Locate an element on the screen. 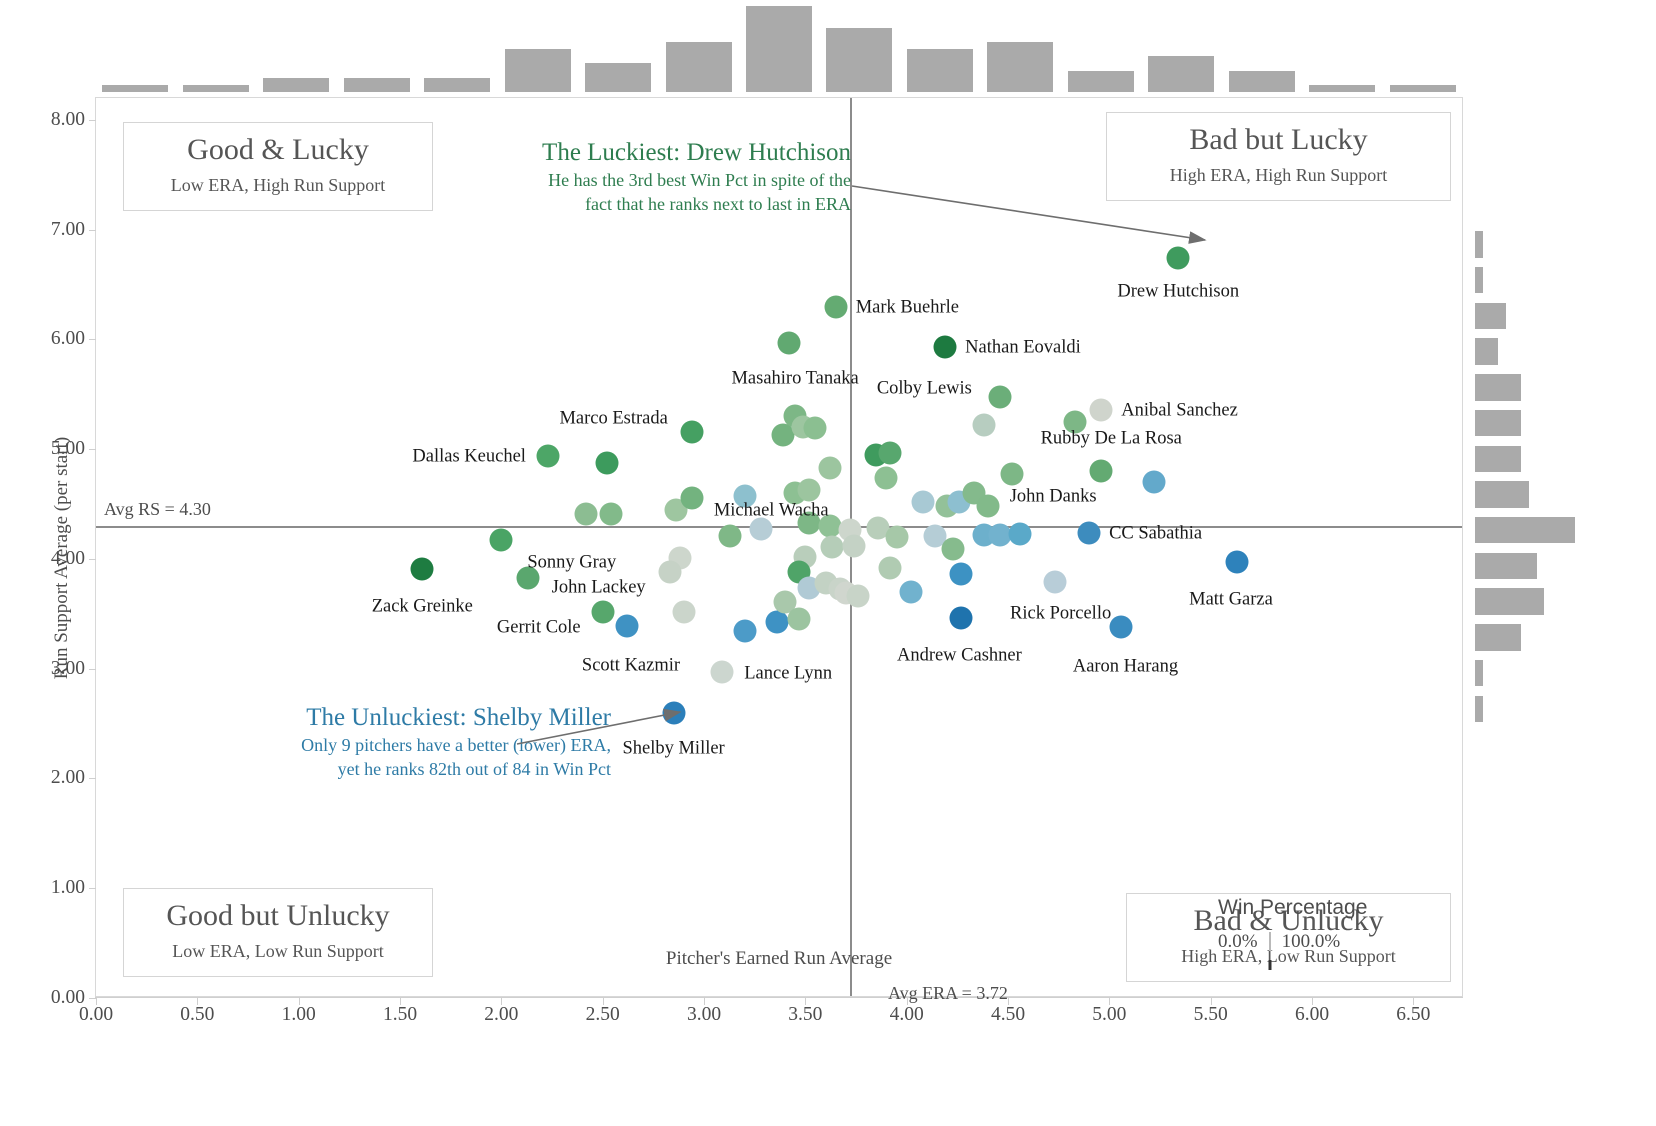 This screenshot has height=1126, width=1656. quadrant-subtitle: Low ERA, High Run Support is located at coordinates (278, 184).